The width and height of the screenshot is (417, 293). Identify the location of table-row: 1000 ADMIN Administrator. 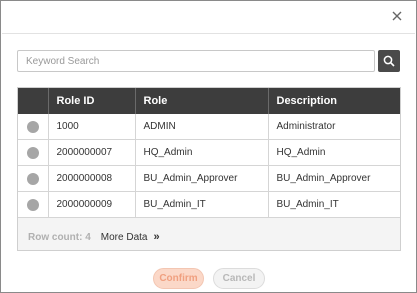
(209, 127).